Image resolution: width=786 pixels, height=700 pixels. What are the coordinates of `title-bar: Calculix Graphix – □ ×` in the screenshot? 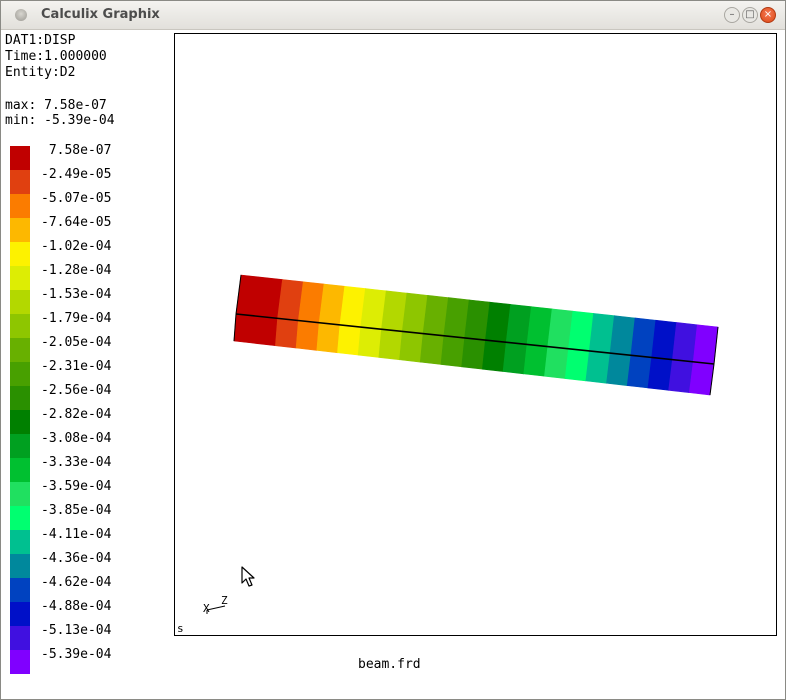 It's located at (393, 15).